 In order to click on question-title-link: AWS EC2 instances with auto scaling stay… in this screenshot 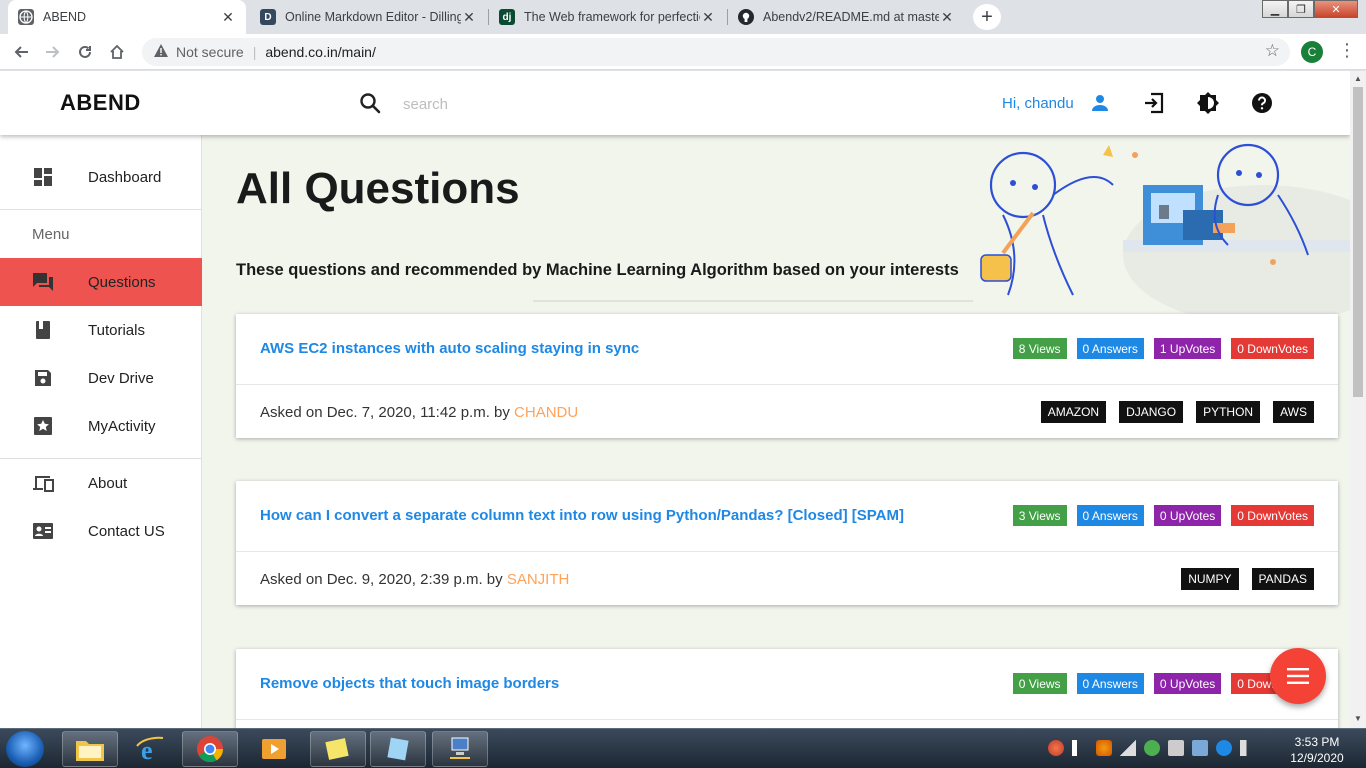, I will do `click(449, 348)`.